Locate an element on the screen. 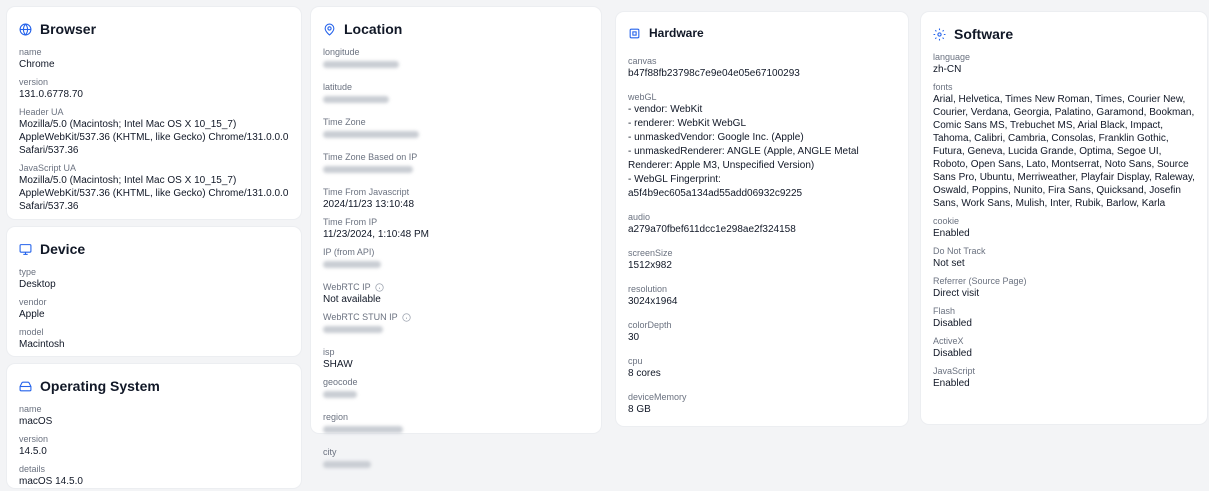  software-title-text: Software is located at coordinates (984, 34).